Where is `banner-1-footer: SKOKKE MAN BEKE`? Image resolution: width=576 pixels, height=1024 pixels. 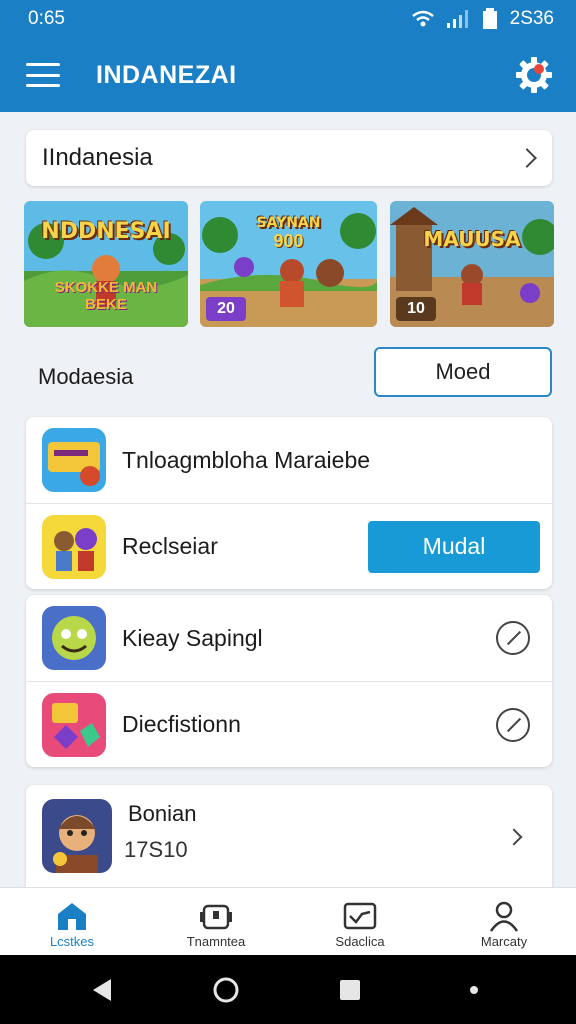 banner-1-footer: SKOKKE MAN BEKE is located at coordinates (106, 296).